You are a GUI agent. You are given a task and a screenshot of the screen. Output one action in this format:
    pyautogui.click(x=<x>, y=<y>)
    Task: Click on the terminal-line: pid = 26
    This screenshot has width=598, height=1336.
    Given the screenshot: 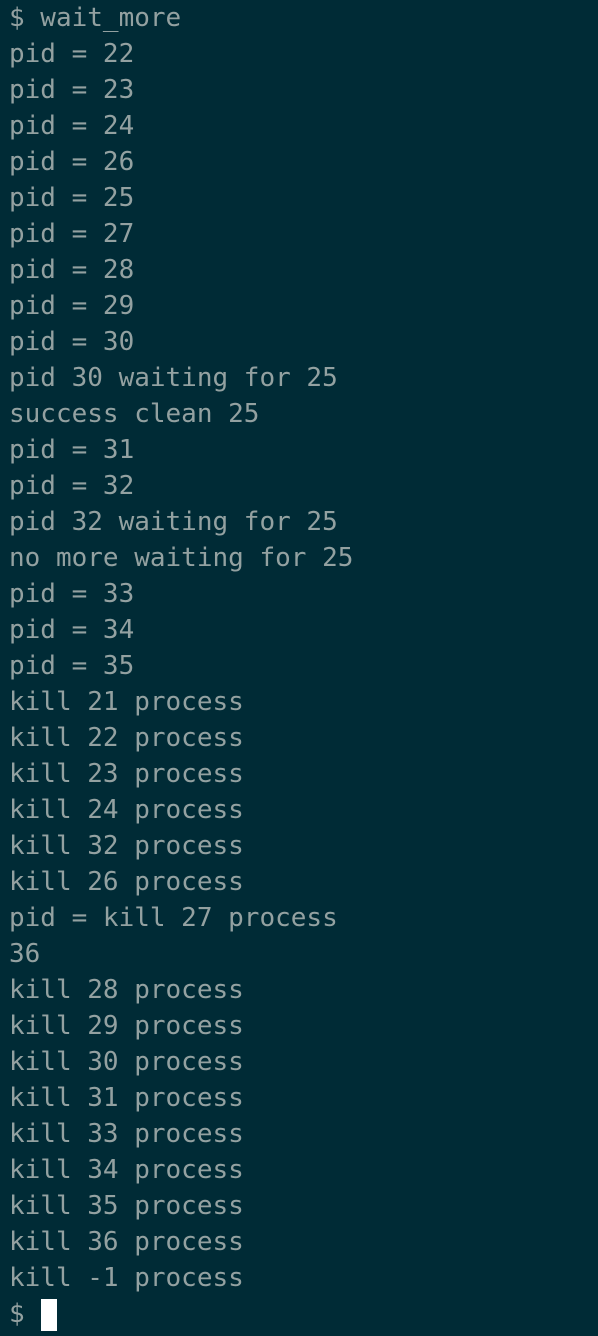 What is the action you would take?
    pyautogui.click(x=72, y=162)
    